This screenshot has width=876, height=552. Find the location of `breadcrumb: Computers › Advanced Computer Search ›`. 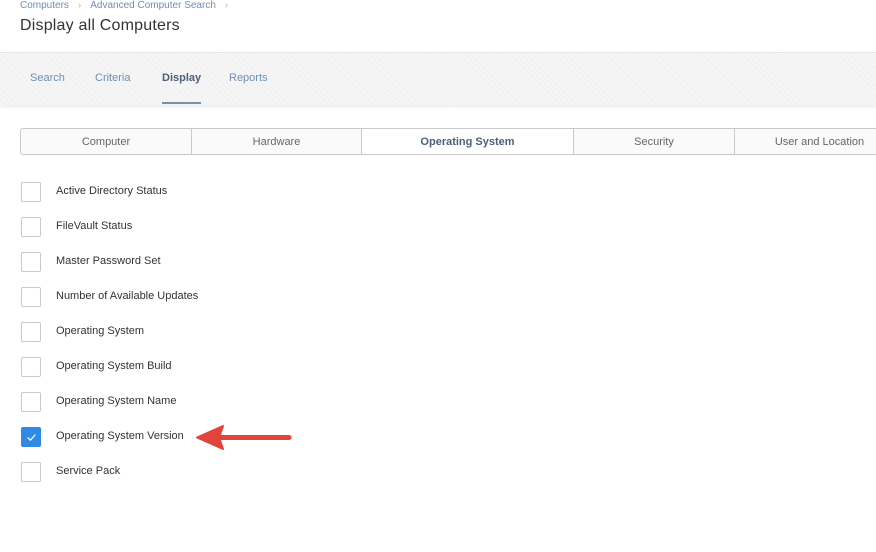

breadcrumb: Computers › Advanced Computer Search › is located at coordinates (128, 5).